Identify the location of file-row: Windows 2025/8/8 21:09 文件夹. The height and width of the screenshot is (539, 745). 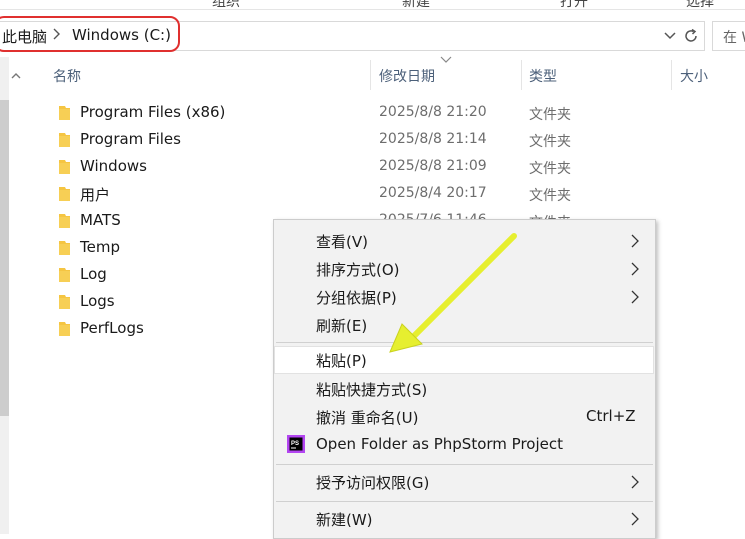
(390, 167).